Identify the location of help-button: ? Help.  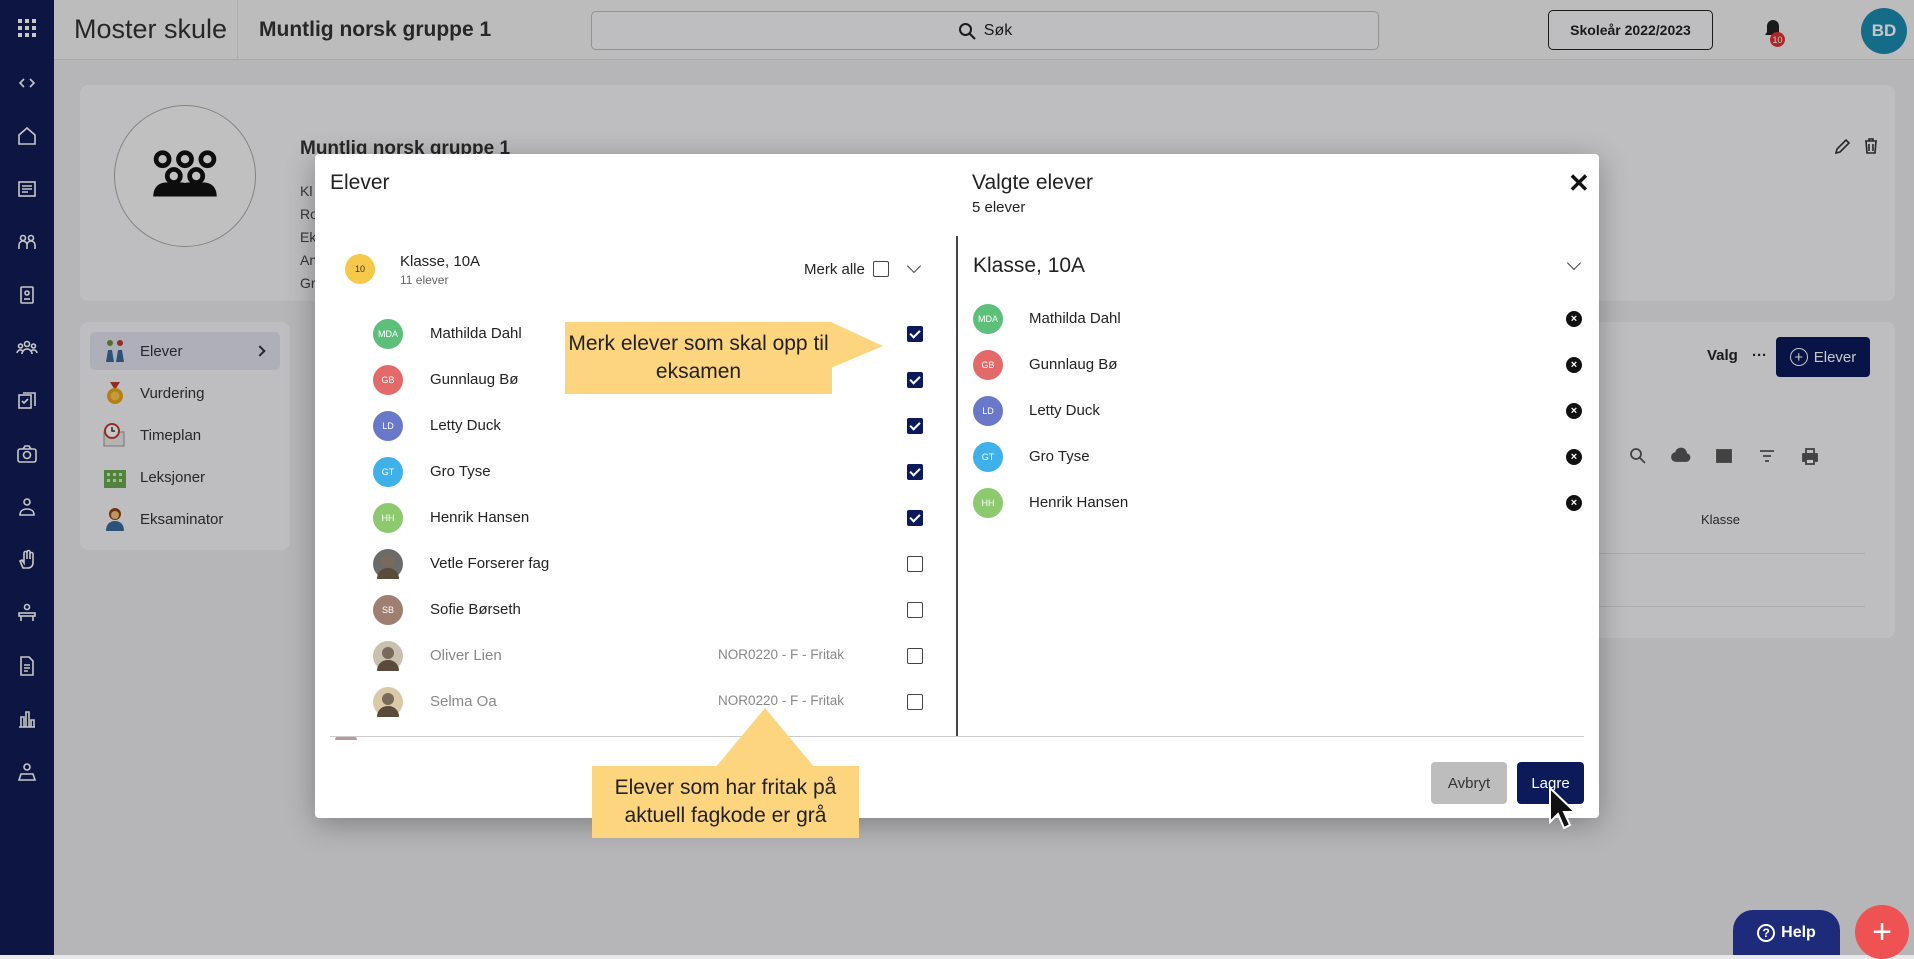
(1786, 932).